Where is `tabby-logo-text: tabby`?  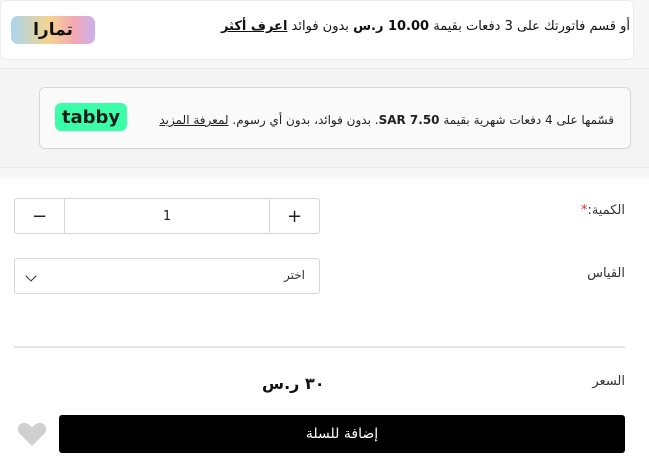 tabby-logo-text: tabby is located at coordinates (91, 117).